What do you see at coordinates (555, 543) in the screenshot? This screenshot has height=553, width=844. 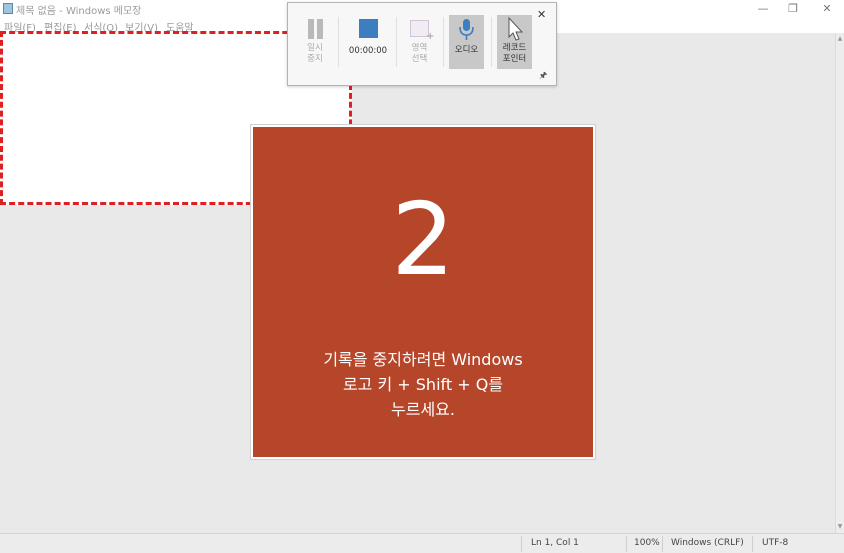 I see `cursor-position: Ln 1, Col 1` at bounding box center [555, 543].